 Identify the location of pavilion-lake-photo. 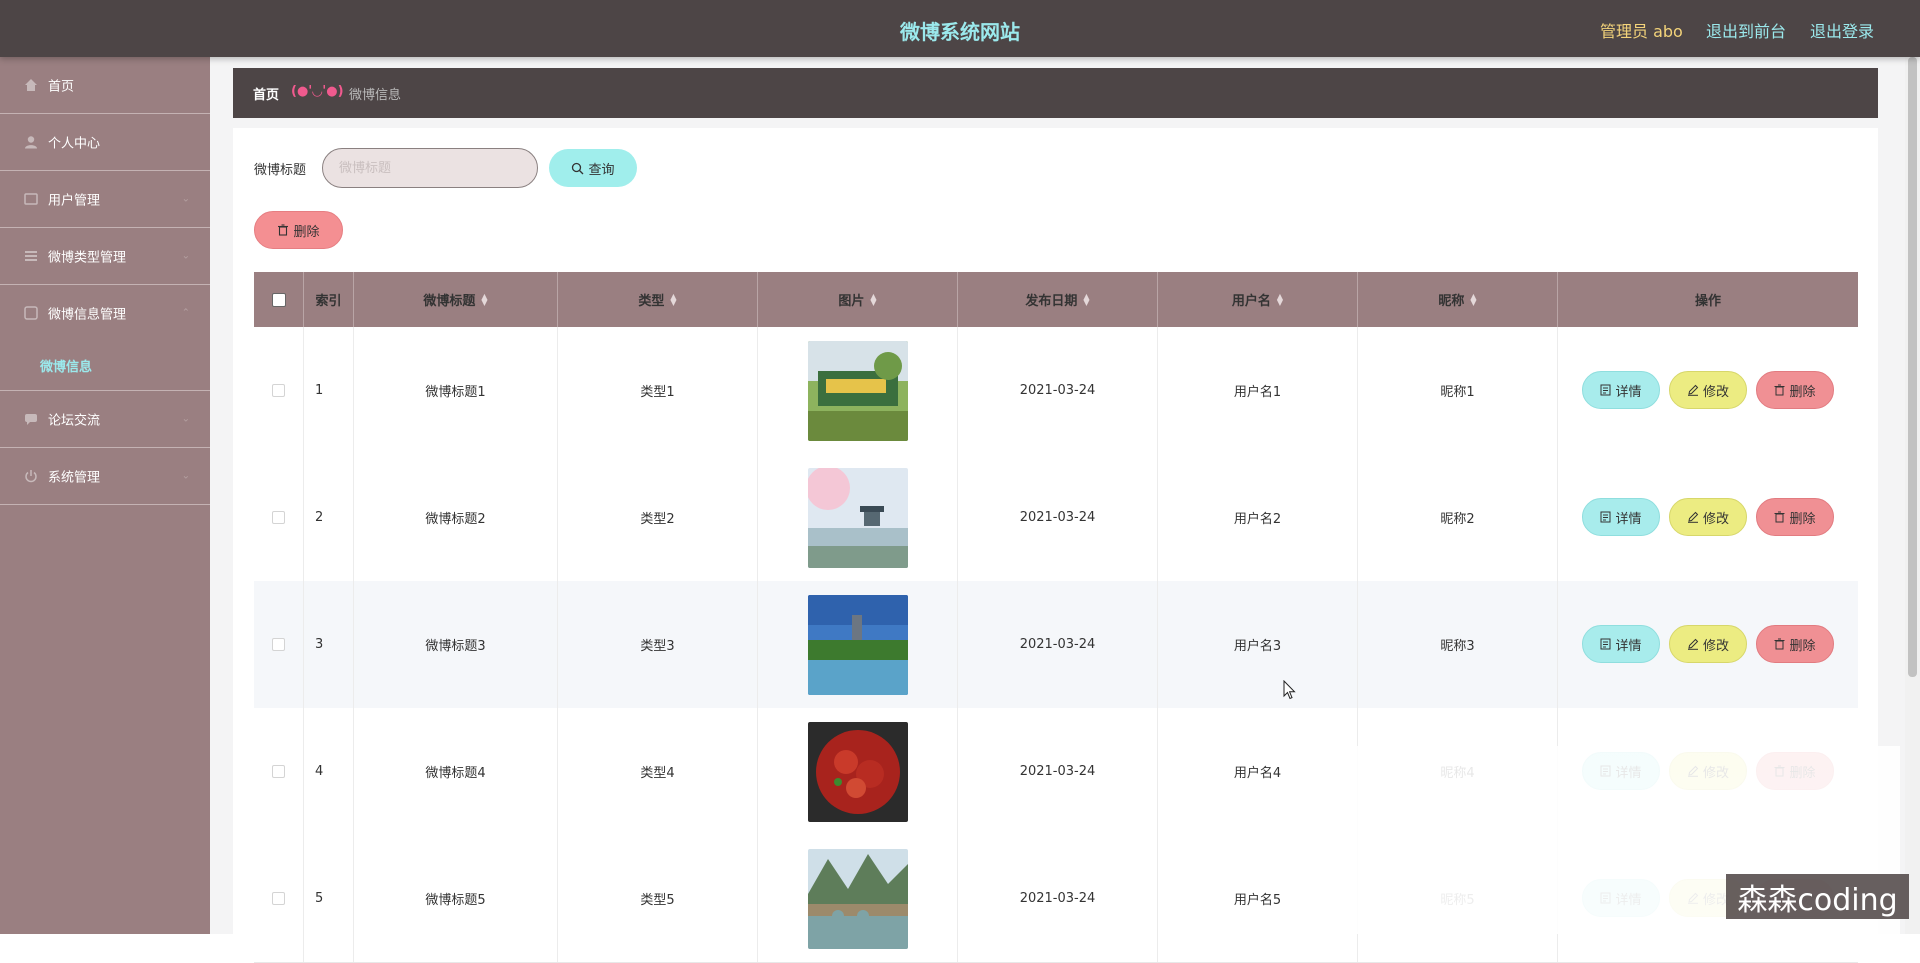
(857, 517).